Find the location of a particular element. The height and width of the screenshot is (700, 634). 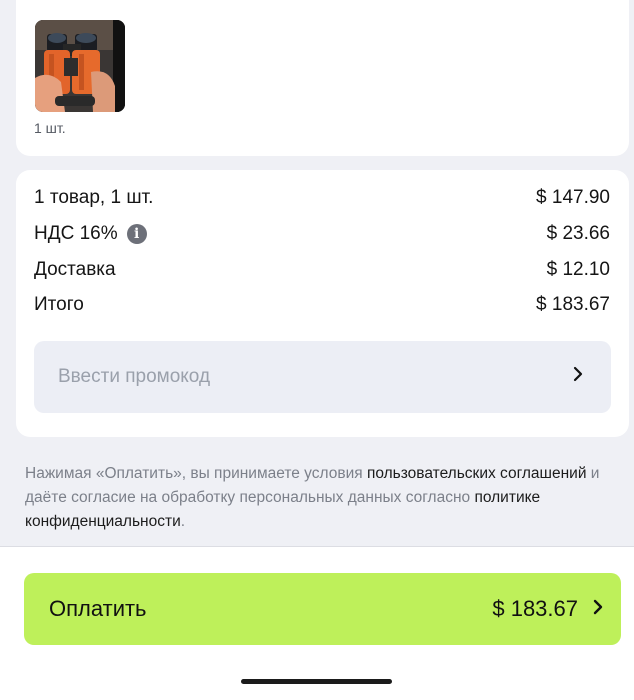

pay-button-label: Оплатить is located at coordinates (98, 608).